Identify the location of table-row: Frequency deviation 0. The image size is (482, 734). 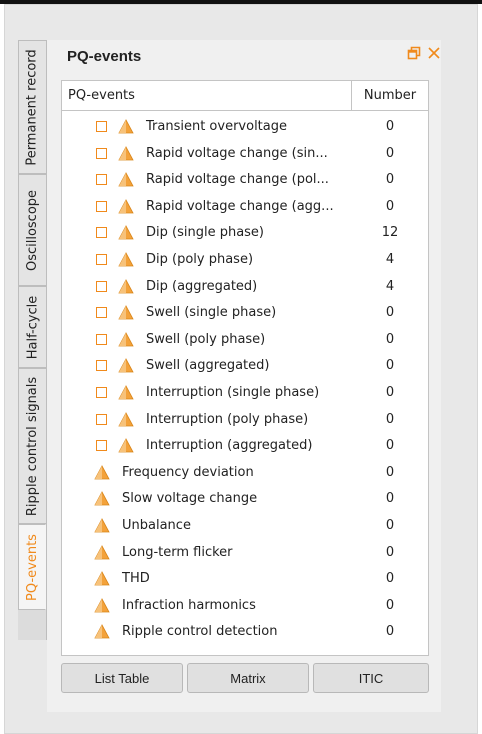
(245, 474).